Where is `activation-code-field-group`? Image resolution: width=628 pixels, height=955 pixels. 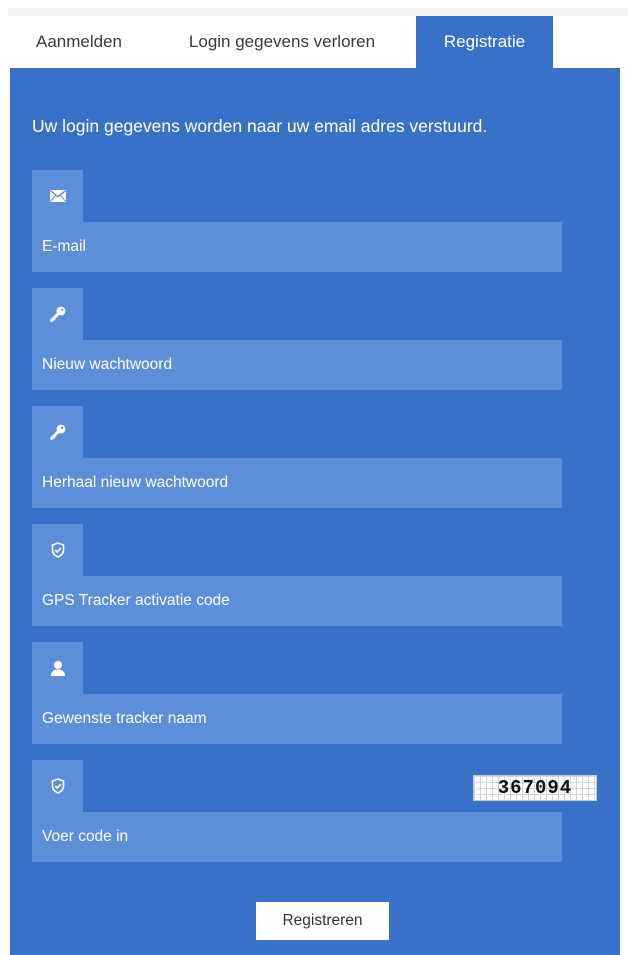 activation-code-field-group is located at coordinates (297, 575).